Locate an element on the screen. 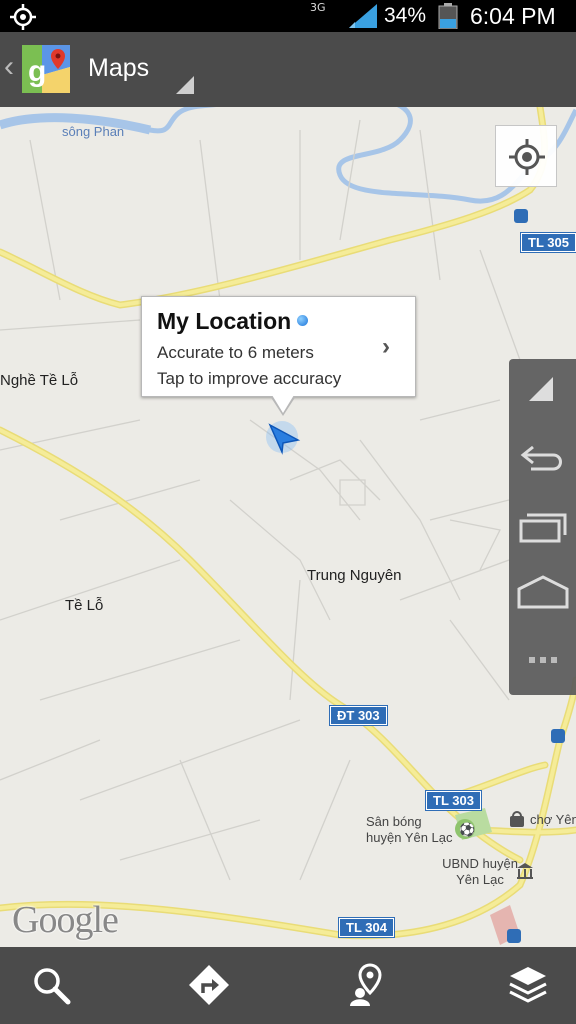  network-type: 3G is located at coordinates (318, 7).